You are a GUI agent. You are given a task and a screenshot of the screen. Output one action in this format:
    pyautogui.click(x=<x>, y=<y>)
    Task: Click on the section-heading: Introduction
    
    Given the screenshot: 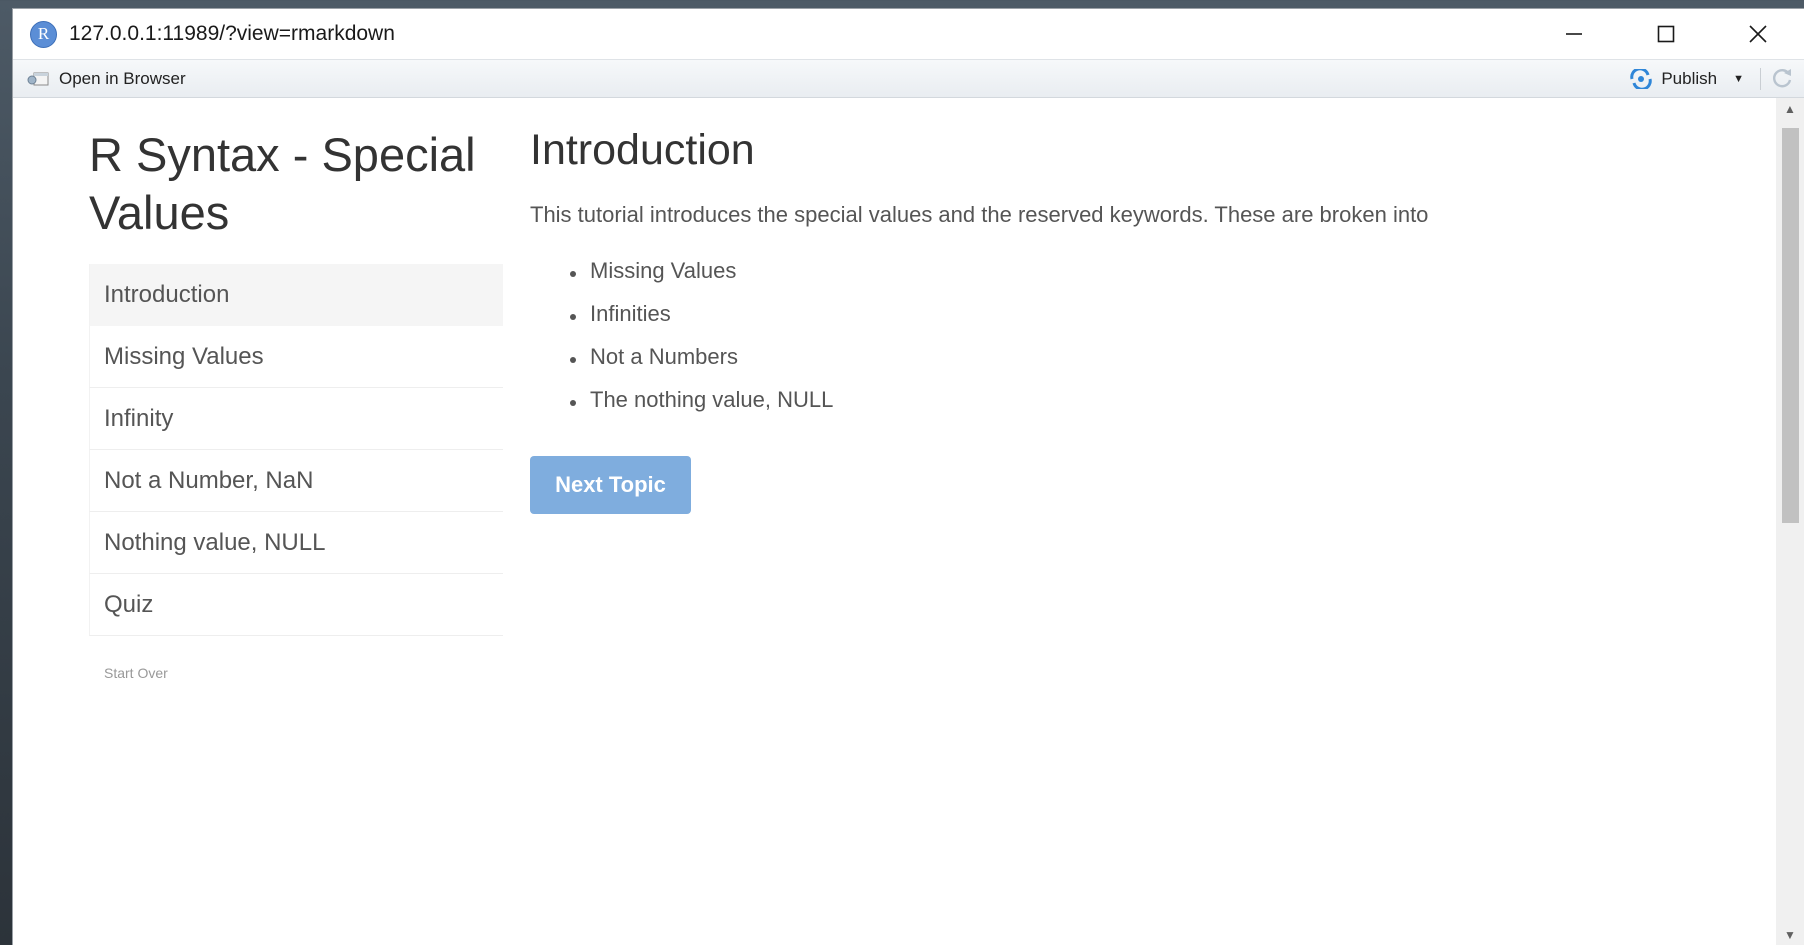 What is the action you would take?
    pyautogui.click(x=642, y=150)
    